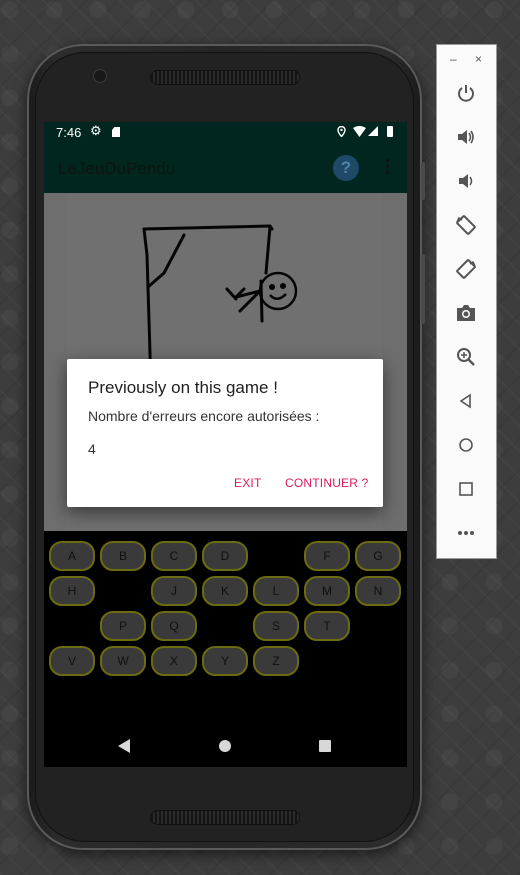 The image size is (520, 875). I want to click on top-speaker-grille, so click(225, 77).